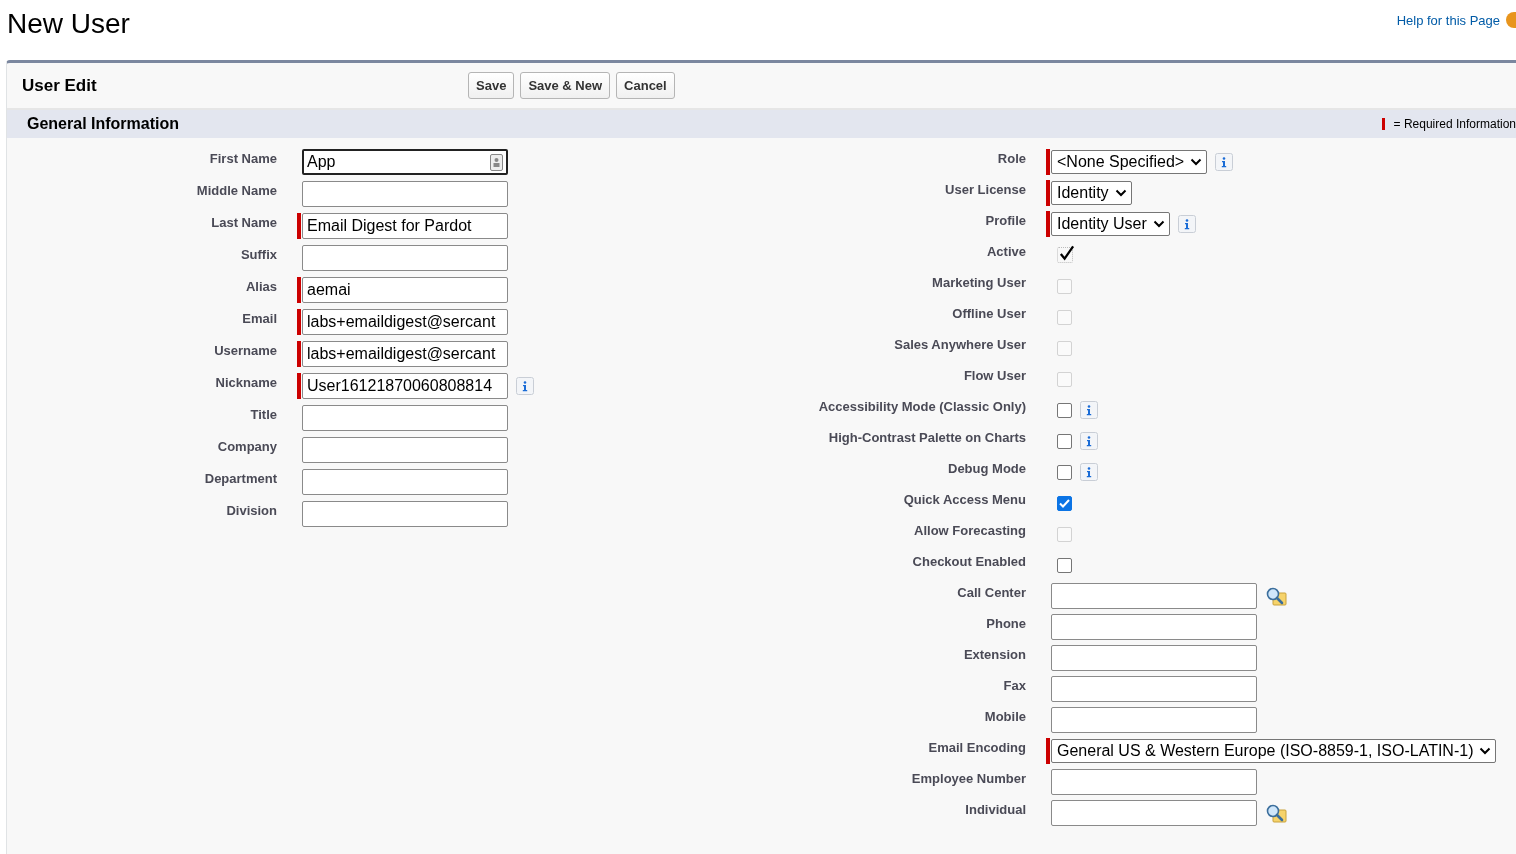  Describe the element at coordinates (986, 468) in the screenshot. I see `field-label: Debug Mode` at that location.